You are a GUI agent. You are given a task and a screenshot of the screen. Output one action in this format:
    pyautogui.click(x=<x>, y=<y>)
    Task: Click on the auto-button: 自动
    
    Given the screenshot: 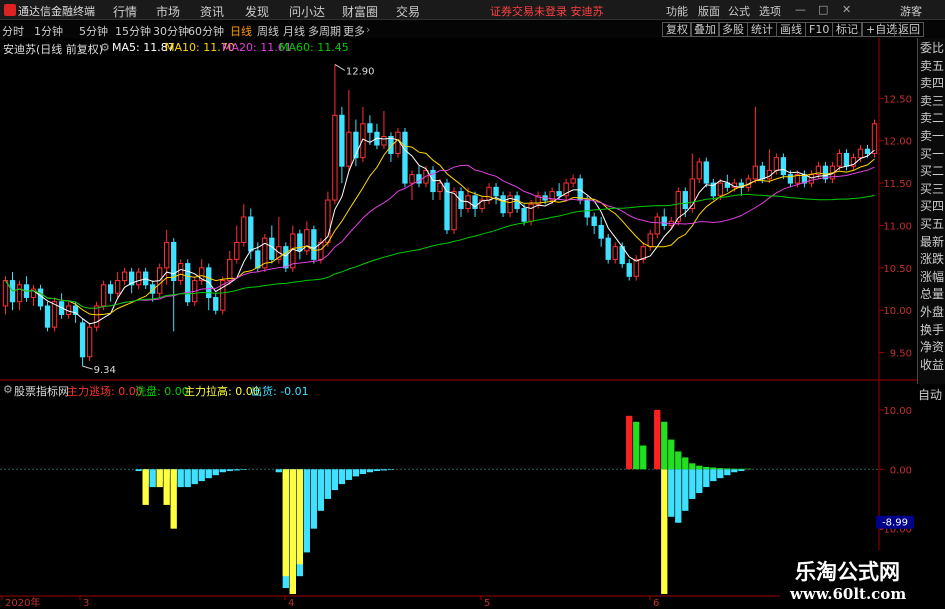 What is the action you would take?
    pyautogui.click(x=930, y=394)
    